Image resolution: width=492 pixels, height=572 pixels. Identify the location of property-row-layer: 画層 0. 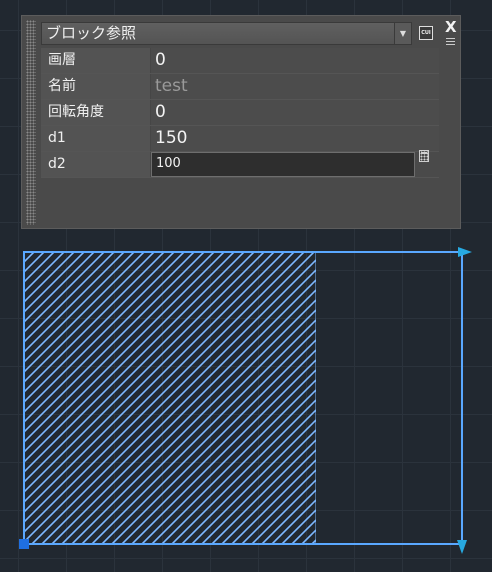
(240, 61).